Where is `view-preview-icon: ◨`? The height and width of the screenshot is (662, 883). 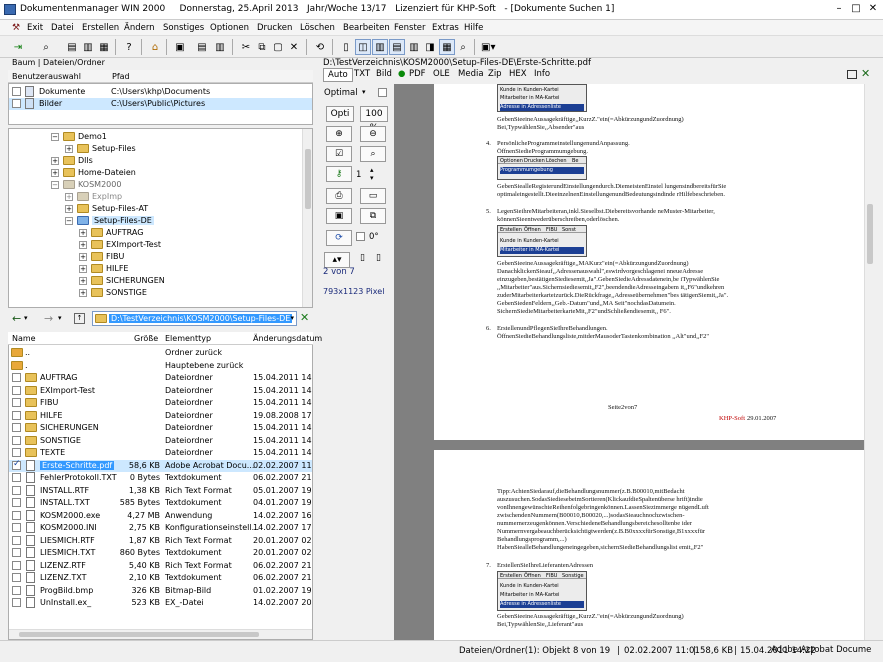
view-preview-icon: ◨ is located at coordinates (430, 47).